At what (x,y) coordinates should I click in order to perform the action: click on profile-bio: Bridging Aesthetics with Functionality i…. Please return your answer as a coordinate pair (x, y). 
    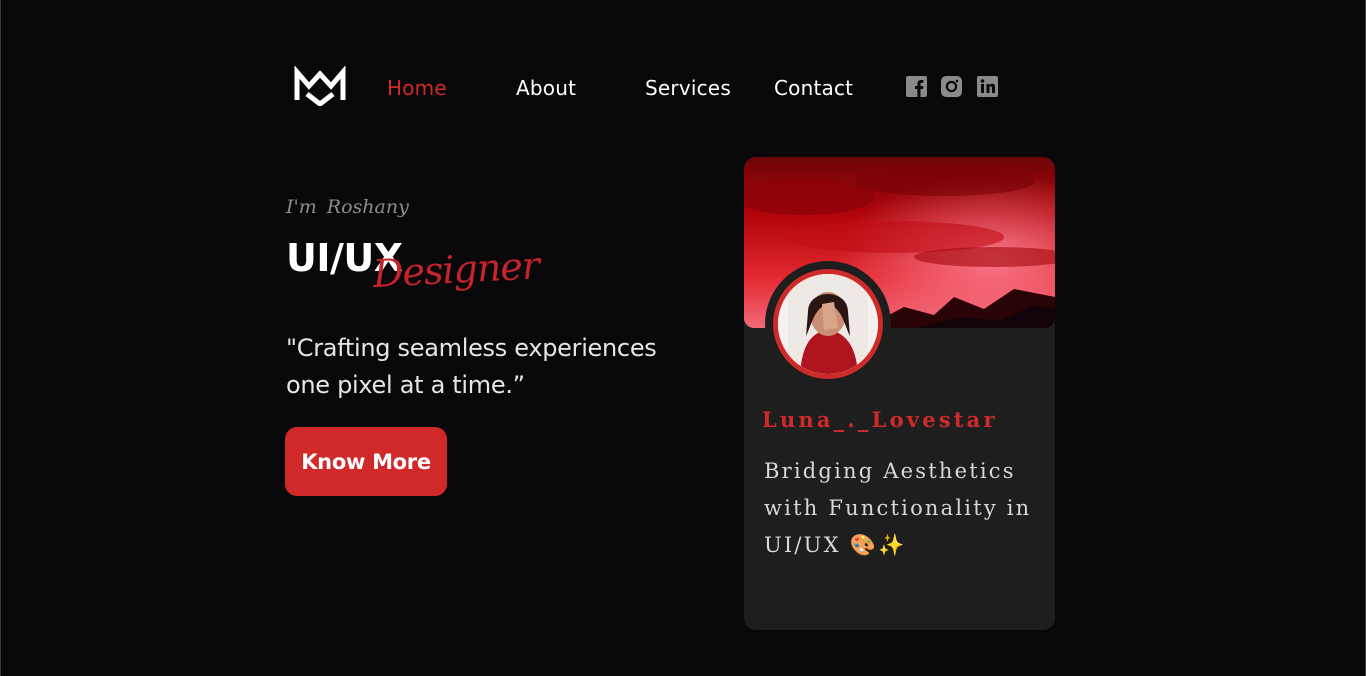
    Looking at the image, I should click on (898, 508).